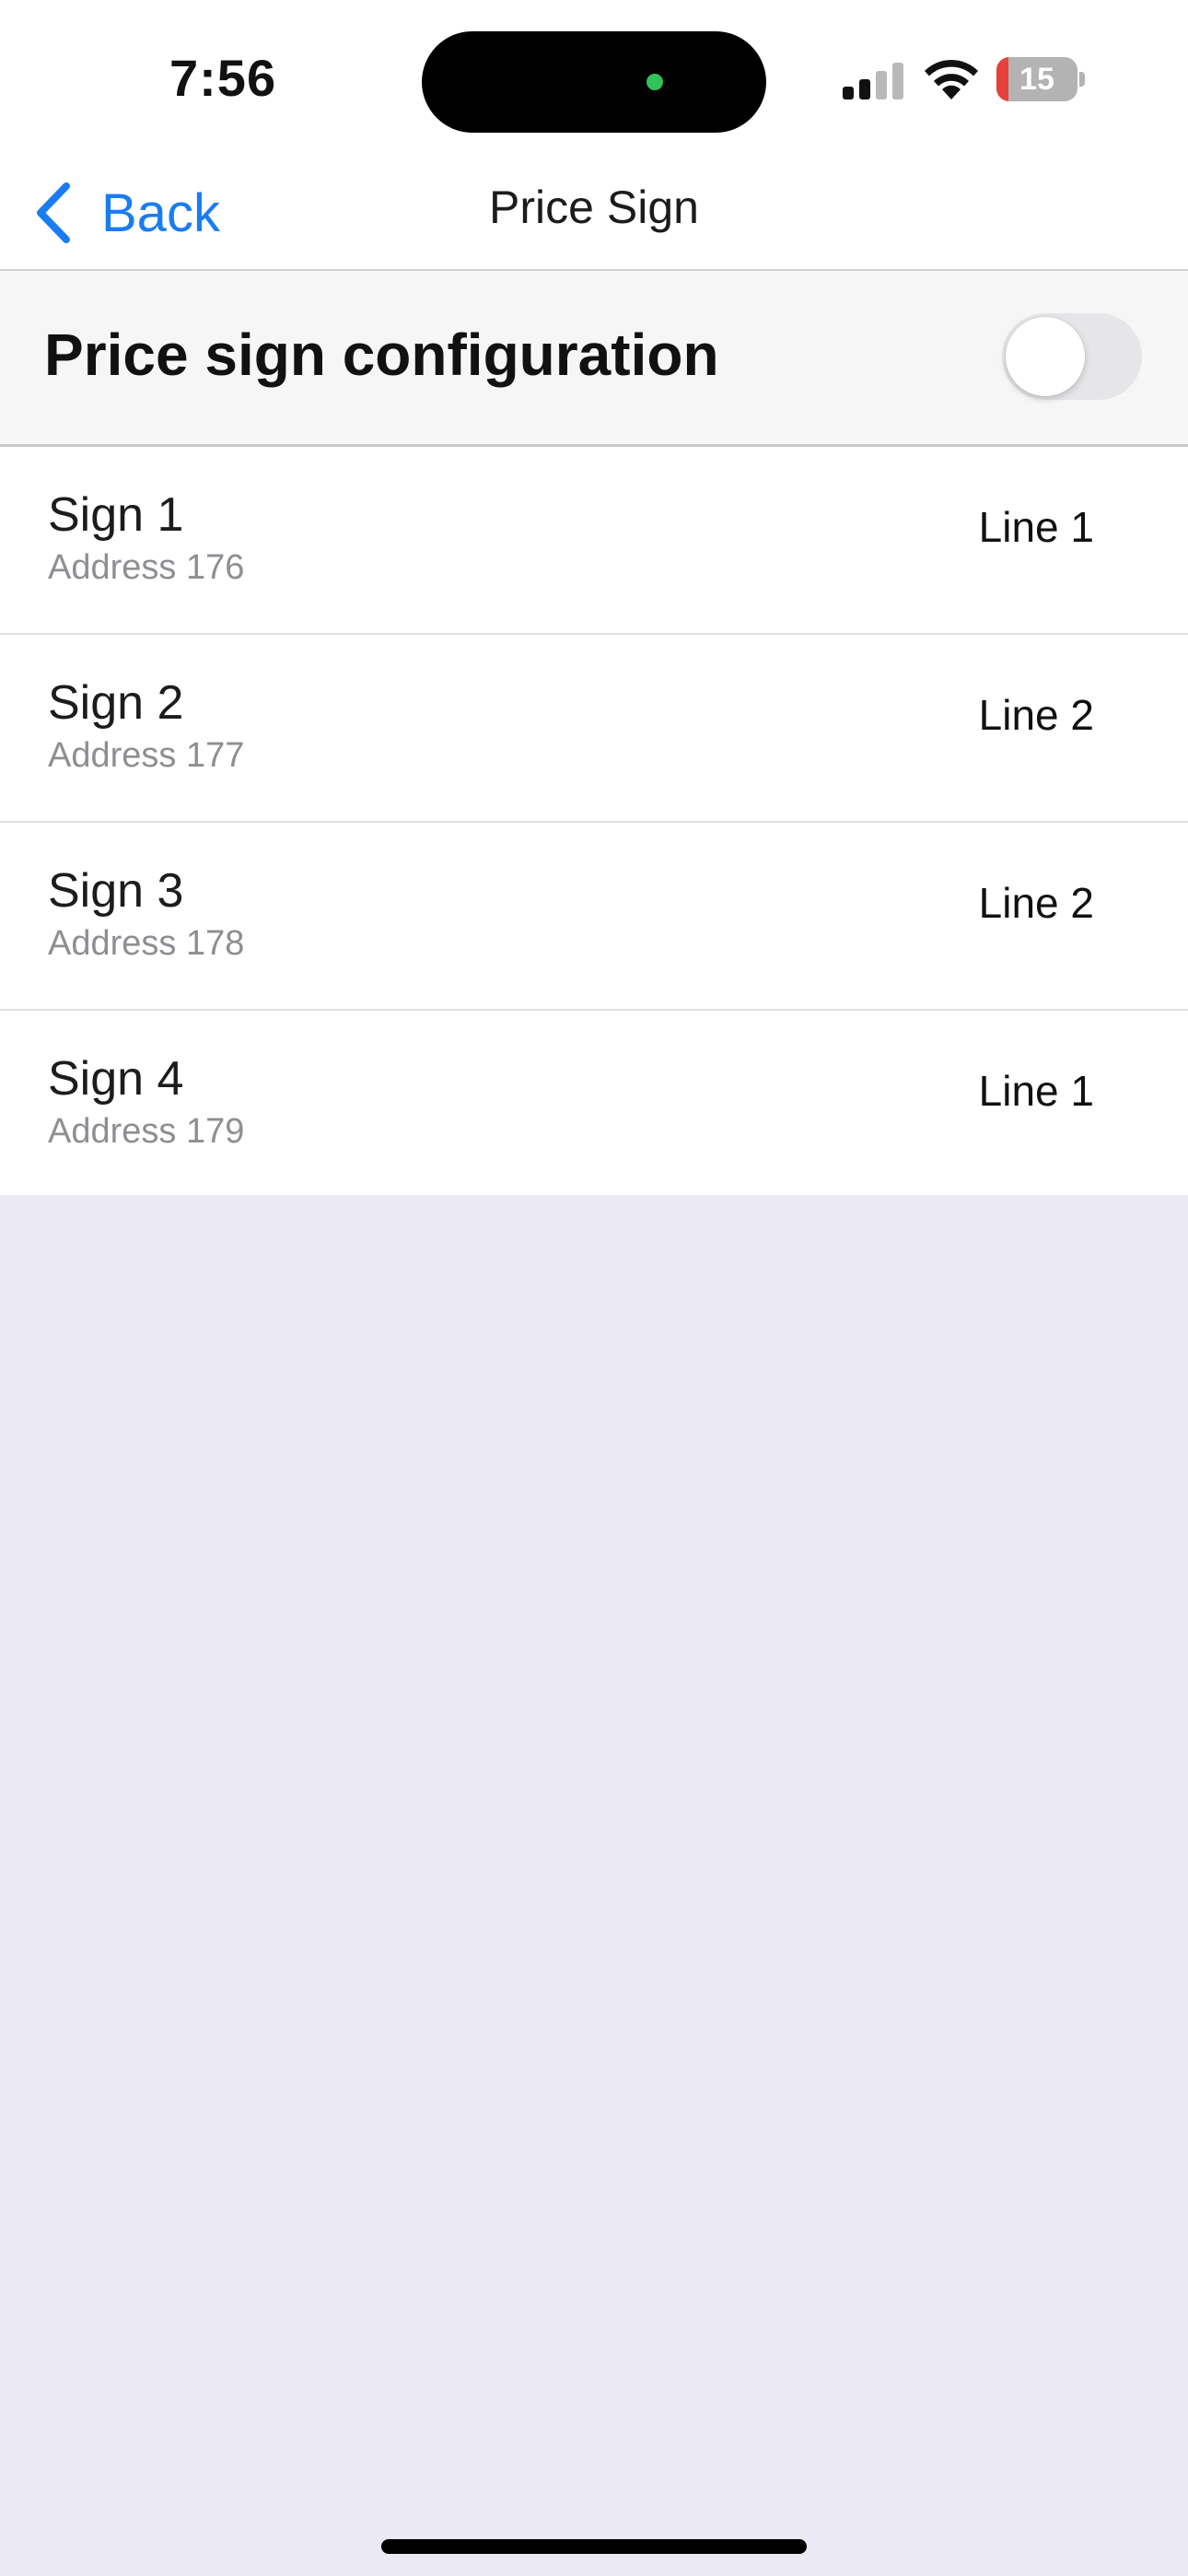 The height and width of the screenshot is (2576, 1188). I want to click on battery-icon: 15, so click(1040, 79).